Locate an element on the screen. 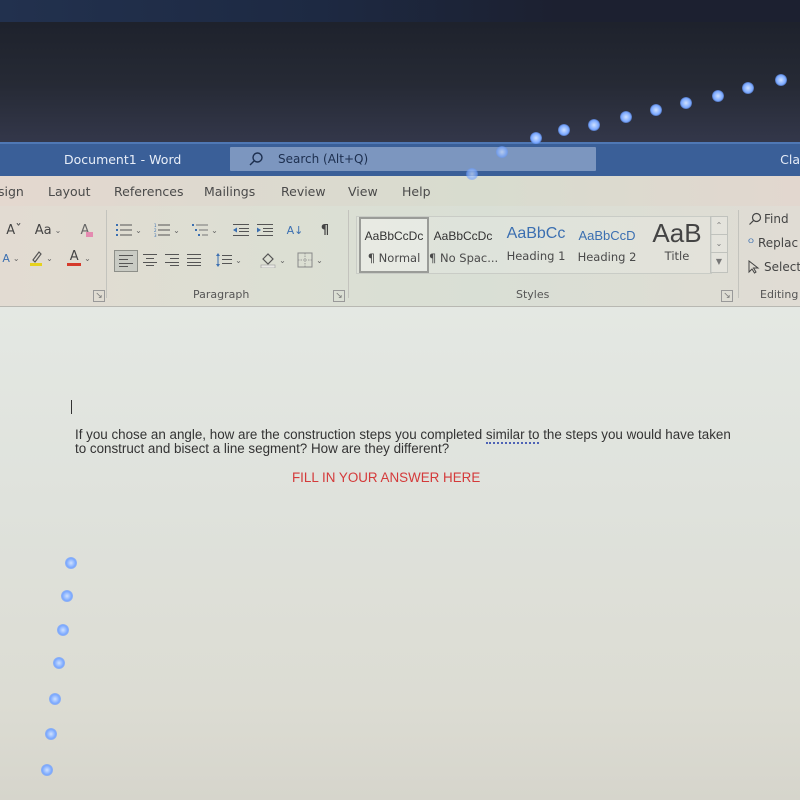 Image resolution: width=800 pixels, height=800 pixels. grammar-flagged-text: similar to is located at coordinates (512, 435).